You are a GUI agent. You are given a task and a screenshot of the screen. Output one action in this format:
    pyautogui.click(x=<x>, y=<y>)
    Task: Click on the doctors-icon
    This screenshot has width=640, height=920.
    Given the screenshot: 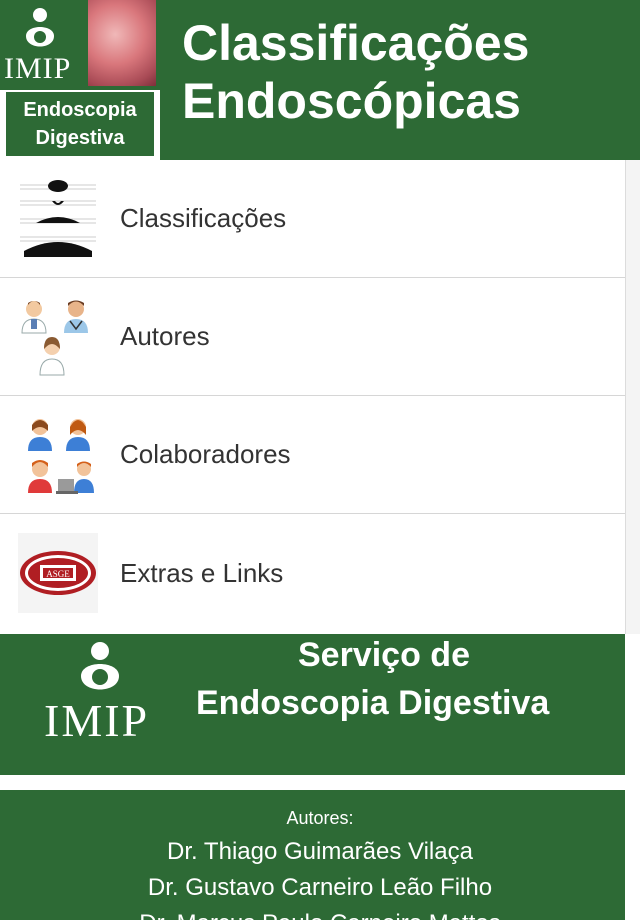 What is the action you would take?
    pyautogui.click(x=58, y=337)
    